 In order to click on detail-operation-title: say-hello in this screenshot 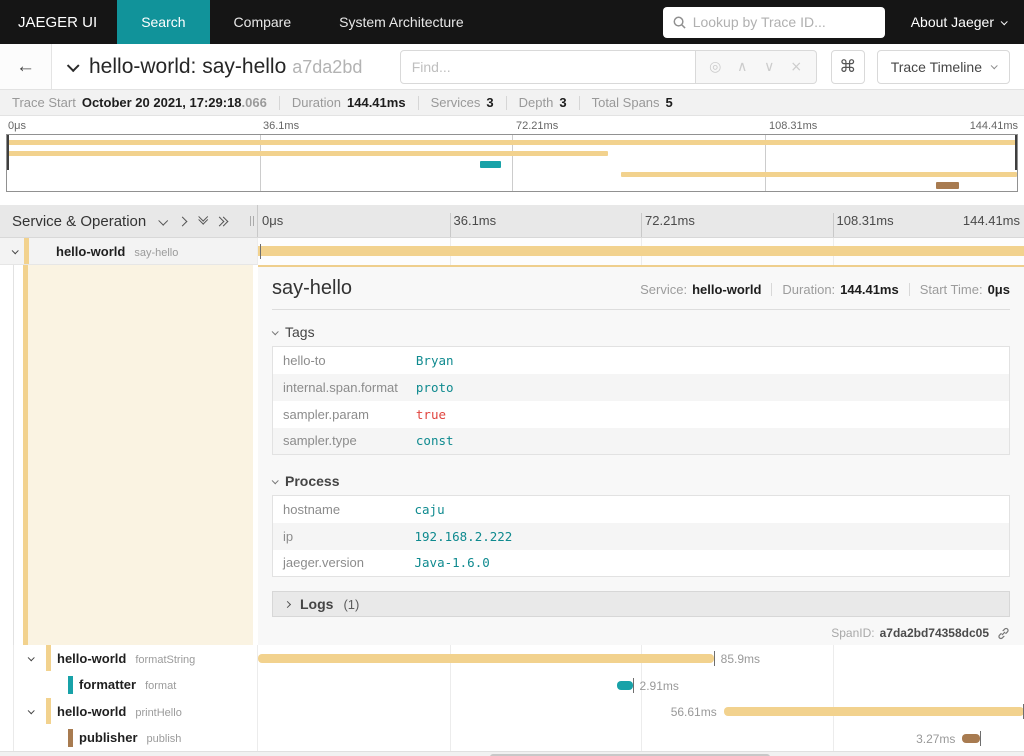, I will do `click(312, 288)`.